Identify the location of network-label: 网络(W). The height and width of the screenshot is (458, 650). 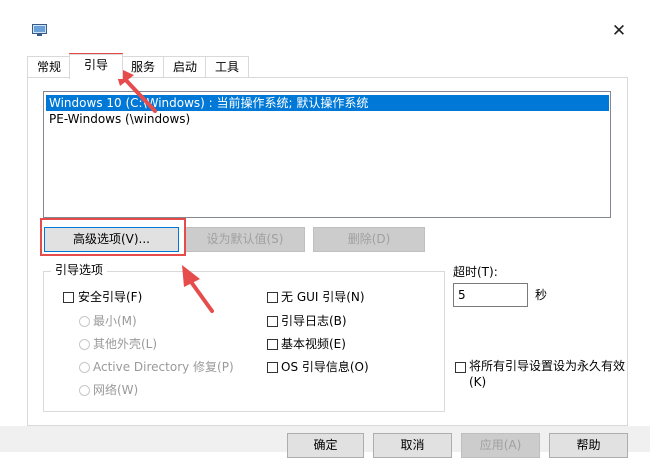
(116, 390).